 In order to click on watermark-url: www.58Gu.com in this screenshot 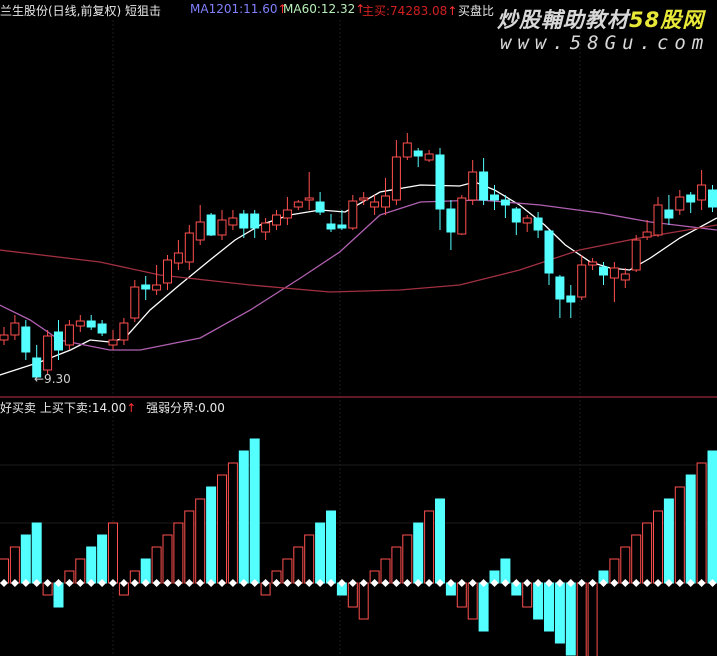, I will do `click(605, 43)`.